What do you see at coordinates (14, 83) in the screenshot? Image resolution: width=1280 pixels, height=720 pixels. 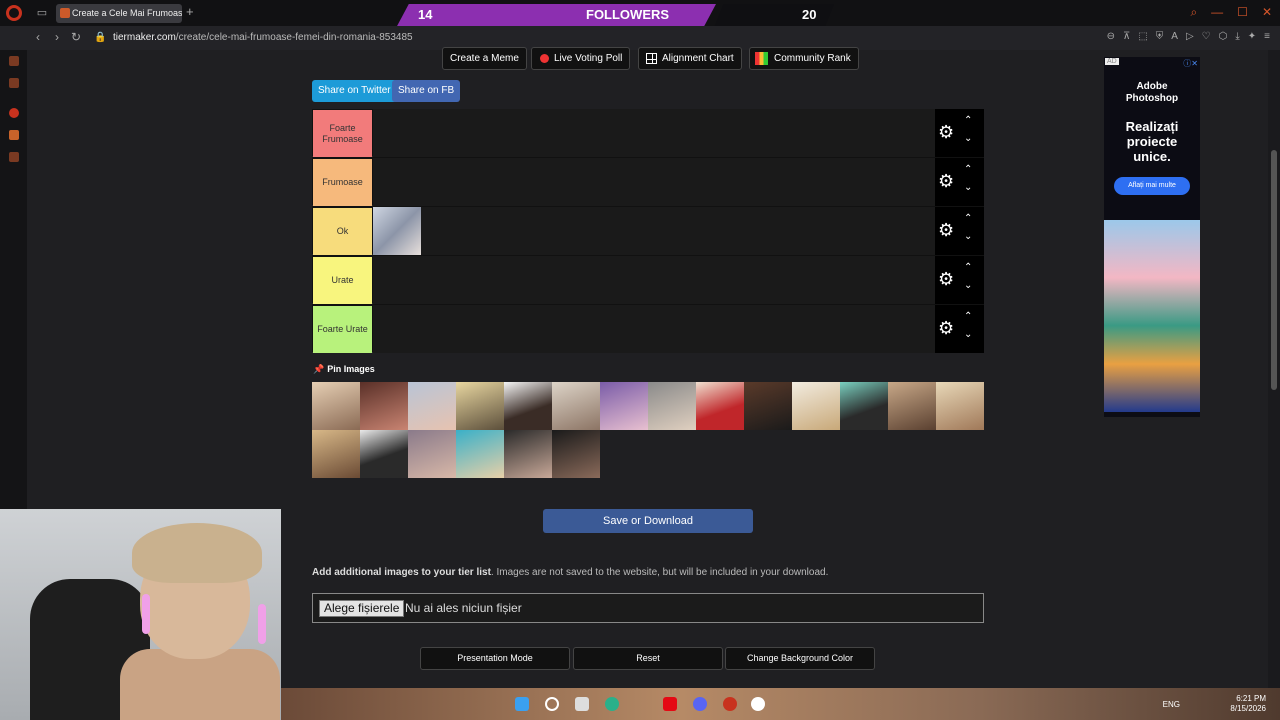 I see `sidebar-flow-icon` at bounding box center [14, 83].